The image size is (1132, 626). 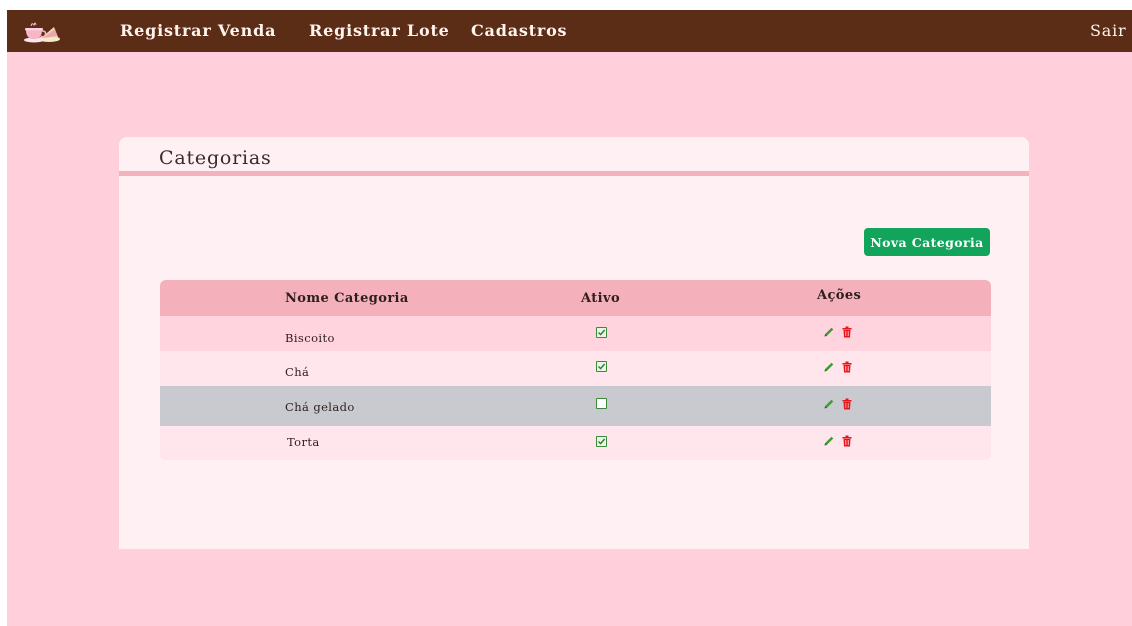 What do you see at coordinates (574, 157) in the screenshot?
I see `card-header: Categorias` at bounding box center [574, 157].